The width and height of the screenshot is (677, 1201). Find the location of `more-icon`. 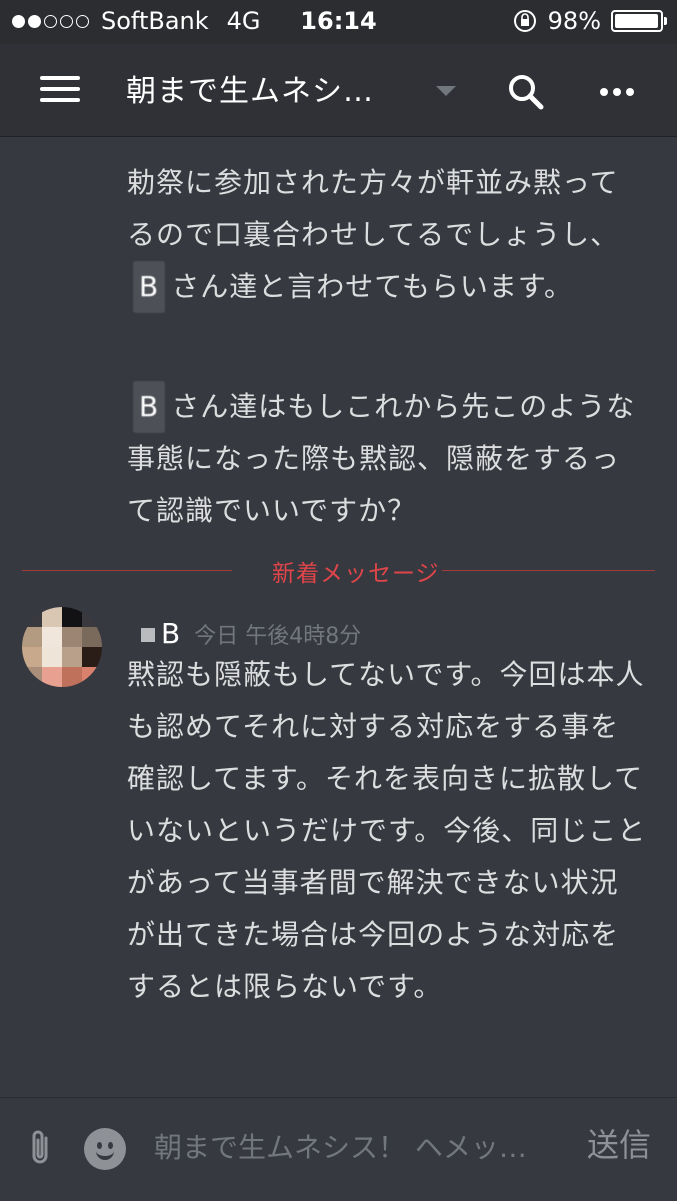

more-icon is located at coordinates (617, 92).